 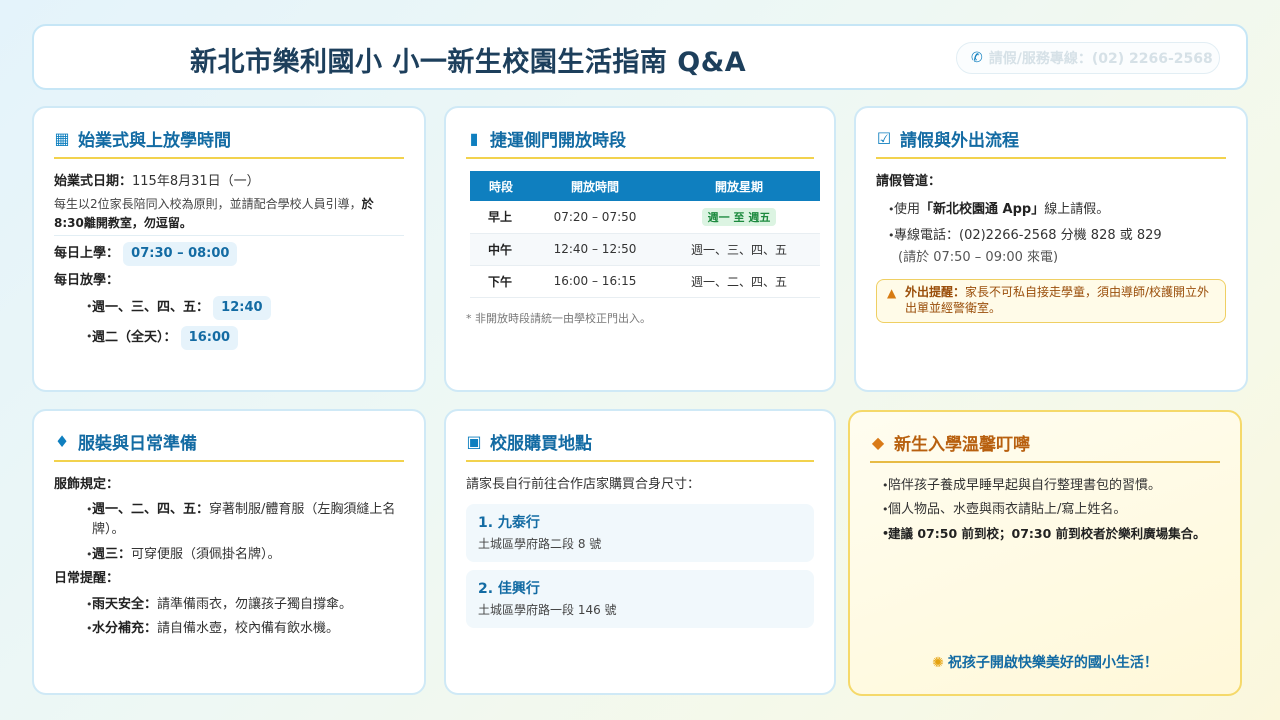 I want to click on store-name: 1. 九泰行, so click(x=509, y=523).